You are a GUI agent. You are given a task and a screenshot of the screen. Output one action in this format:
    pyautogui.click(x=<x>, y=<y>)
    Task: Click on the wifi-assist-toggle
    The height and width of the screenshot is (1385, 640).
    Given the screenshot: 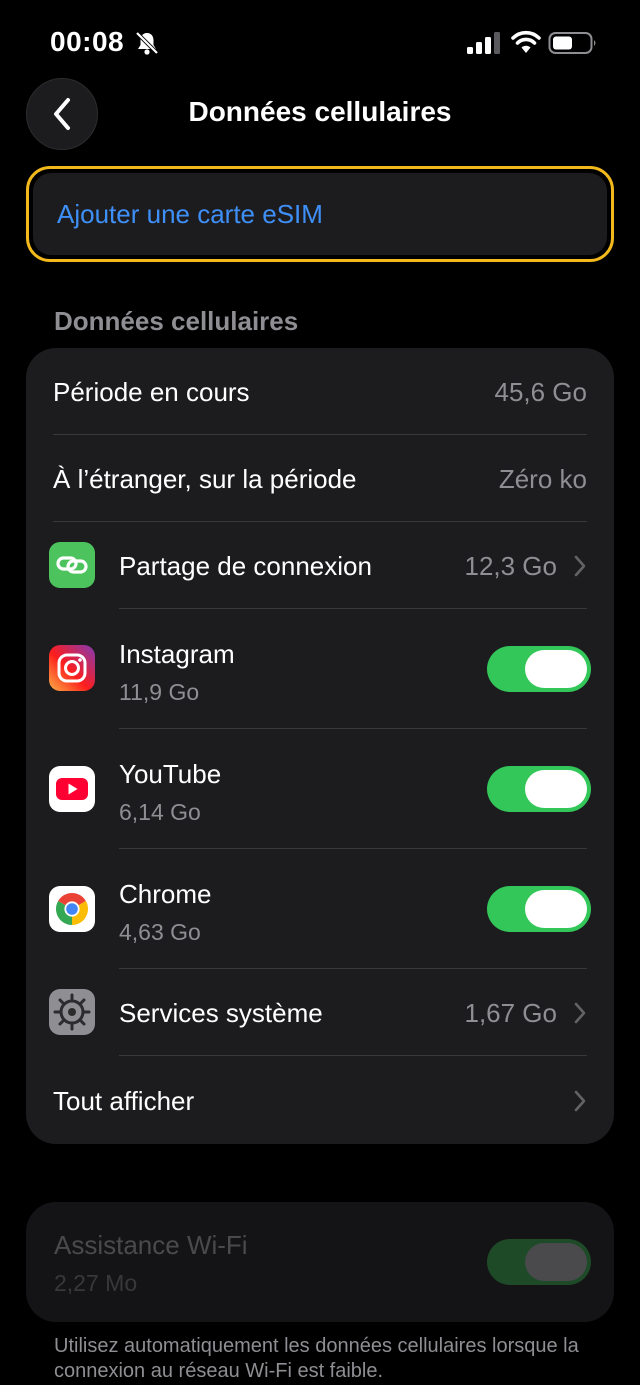 What is the action you would take?
    pyautogui.click(x=539, y=1262)
    